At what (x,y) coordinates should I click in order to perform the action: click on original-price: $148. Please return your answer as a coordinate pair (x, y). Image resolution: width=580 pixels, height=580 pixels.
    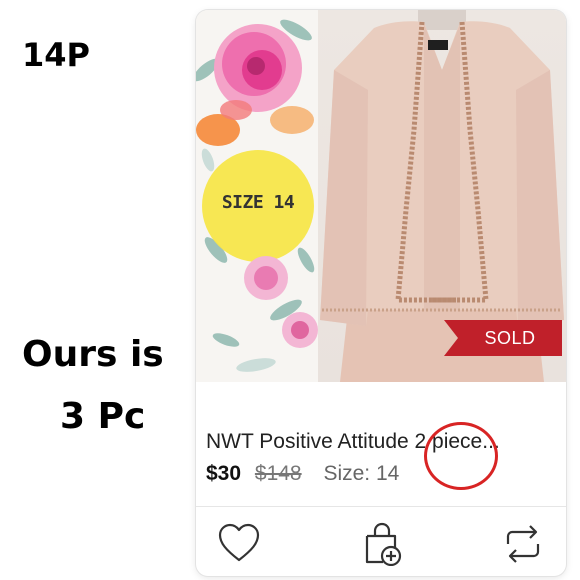
    Looking at the image, I should click on (278, 473).